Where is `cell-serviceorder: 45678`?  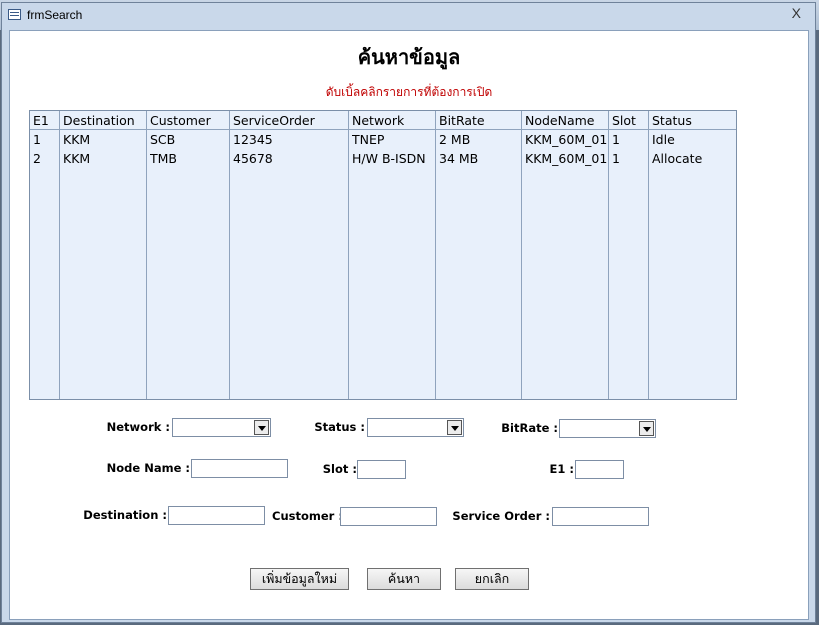
cell-serviceorder: 45678 is located at coordinates (253, 158).